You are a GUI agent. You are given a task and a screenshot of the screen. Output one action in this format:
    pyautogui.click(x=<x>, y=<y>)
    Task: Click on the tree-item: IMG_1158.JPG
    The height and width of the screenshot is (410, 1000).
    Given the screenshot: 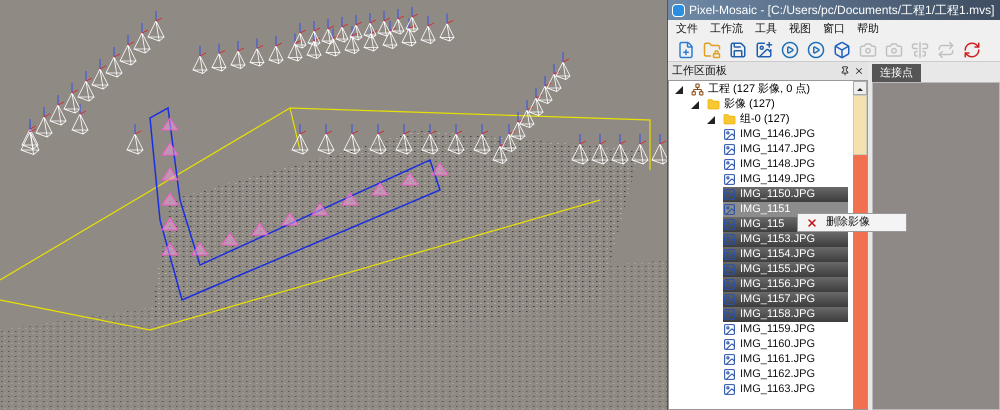 What is the action you would take?
    pyautogui.click(x=785, y=314)
    